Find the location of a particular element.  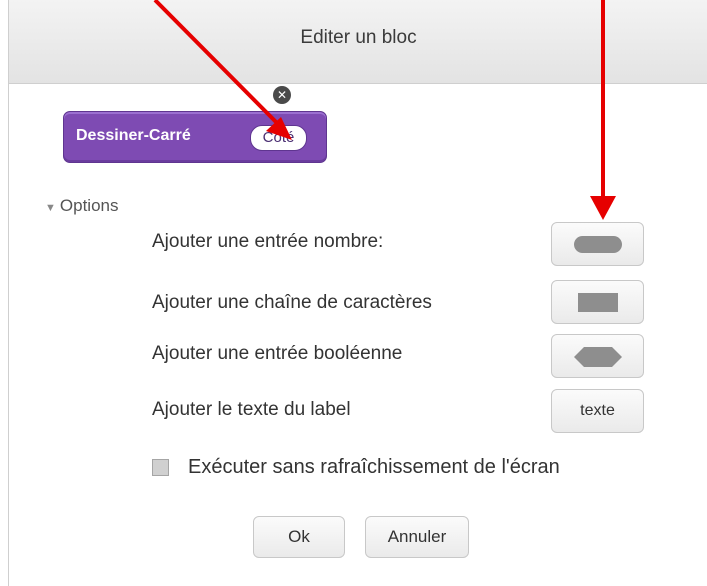

ok-button: Ok is located at coordinates (299, 537).